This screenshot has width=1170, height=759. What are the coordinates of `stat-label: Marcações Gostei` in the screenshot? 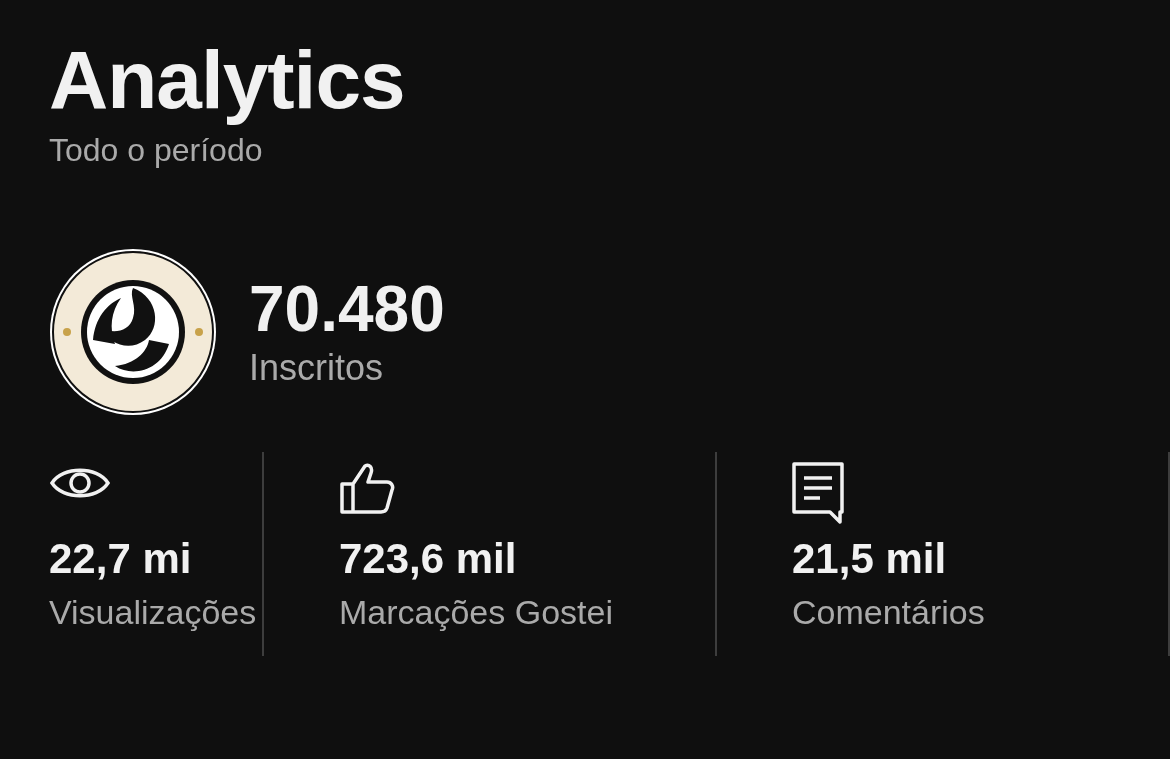 It's located at (476, 612).